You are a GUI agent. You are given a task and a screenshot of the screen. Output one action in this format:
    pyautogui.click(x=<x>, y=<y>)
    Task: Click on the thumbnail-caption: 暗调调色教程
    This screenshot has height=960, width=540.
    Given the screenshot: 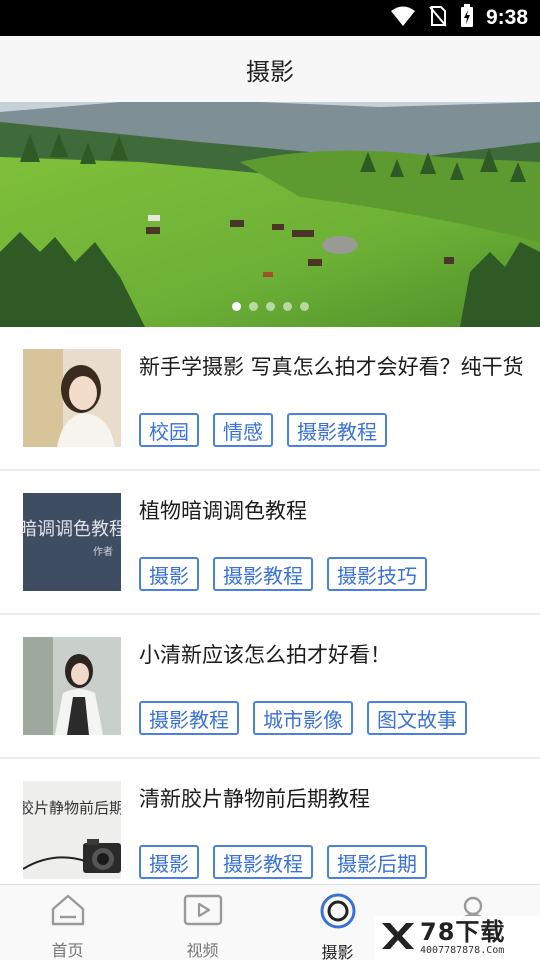 What is the action you would take?
    pyautogui.click(x=72, y=529)
    